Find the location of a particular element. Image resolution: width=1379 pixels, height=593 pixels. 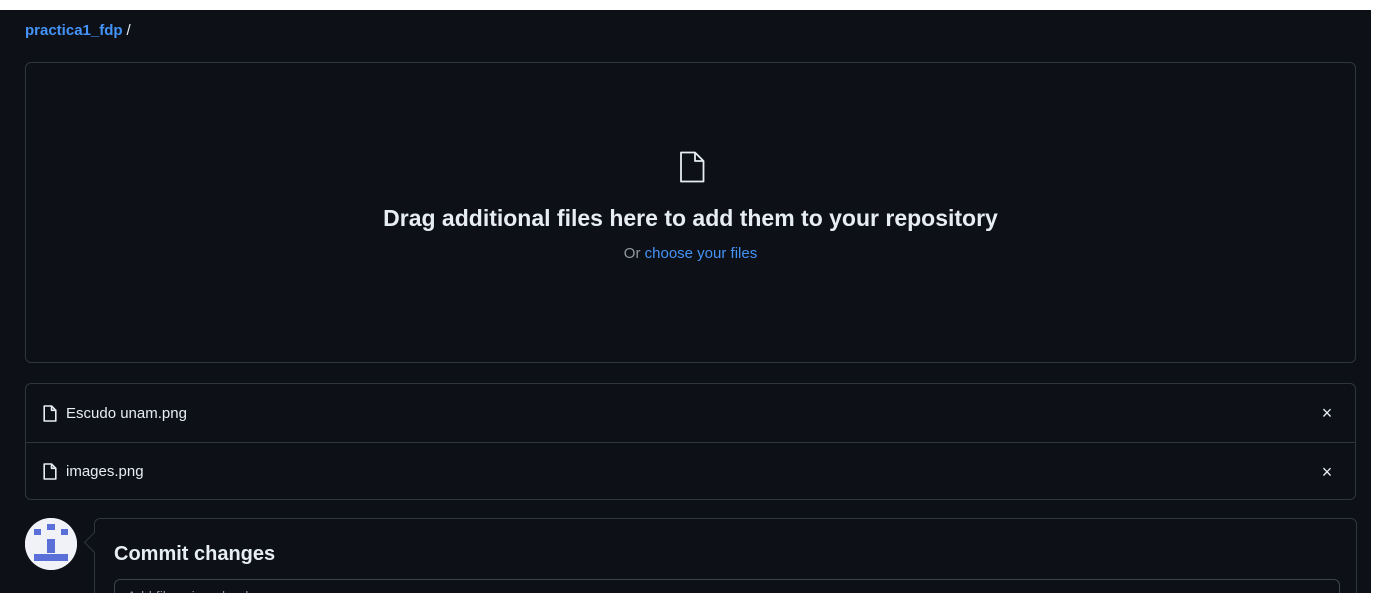

top-edge is located at coordinates (689, 5).